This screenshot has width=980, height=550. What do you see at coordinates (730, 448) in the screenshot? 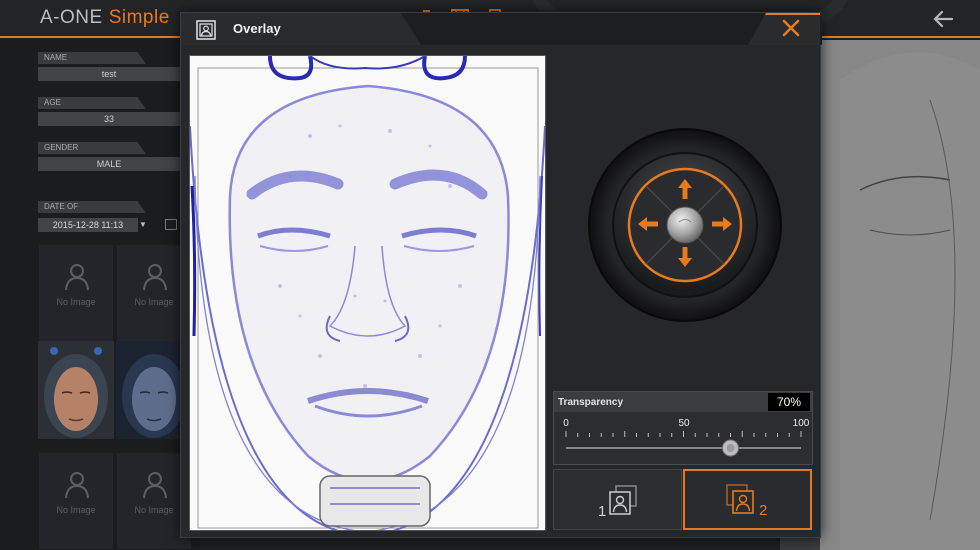
I see `slider-thumb-center` at bounding box center [730, 448].